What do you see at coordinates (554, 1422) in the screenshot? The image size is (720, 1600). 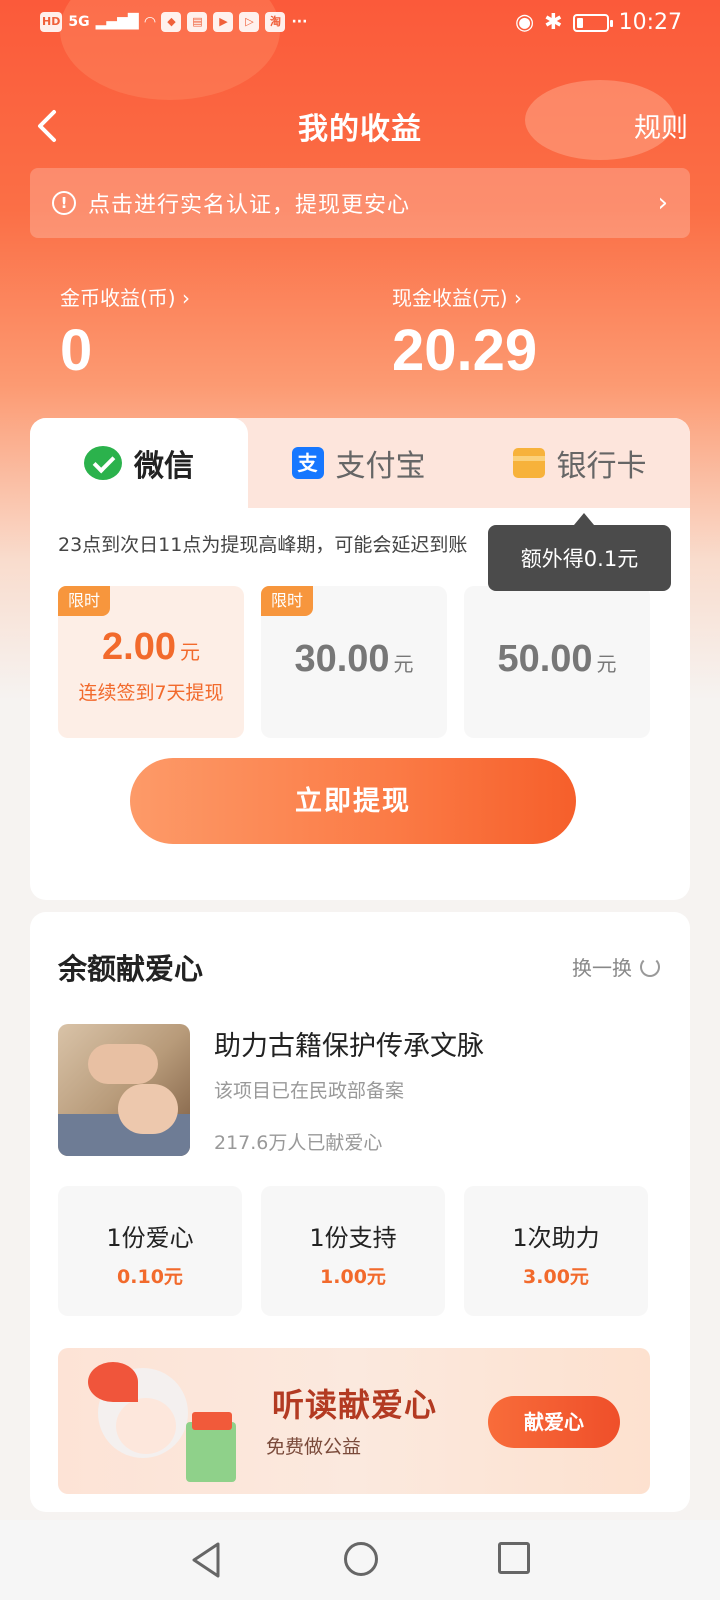 I see `donate-love-button: 献爱心` at bounding box center [554, 1422].